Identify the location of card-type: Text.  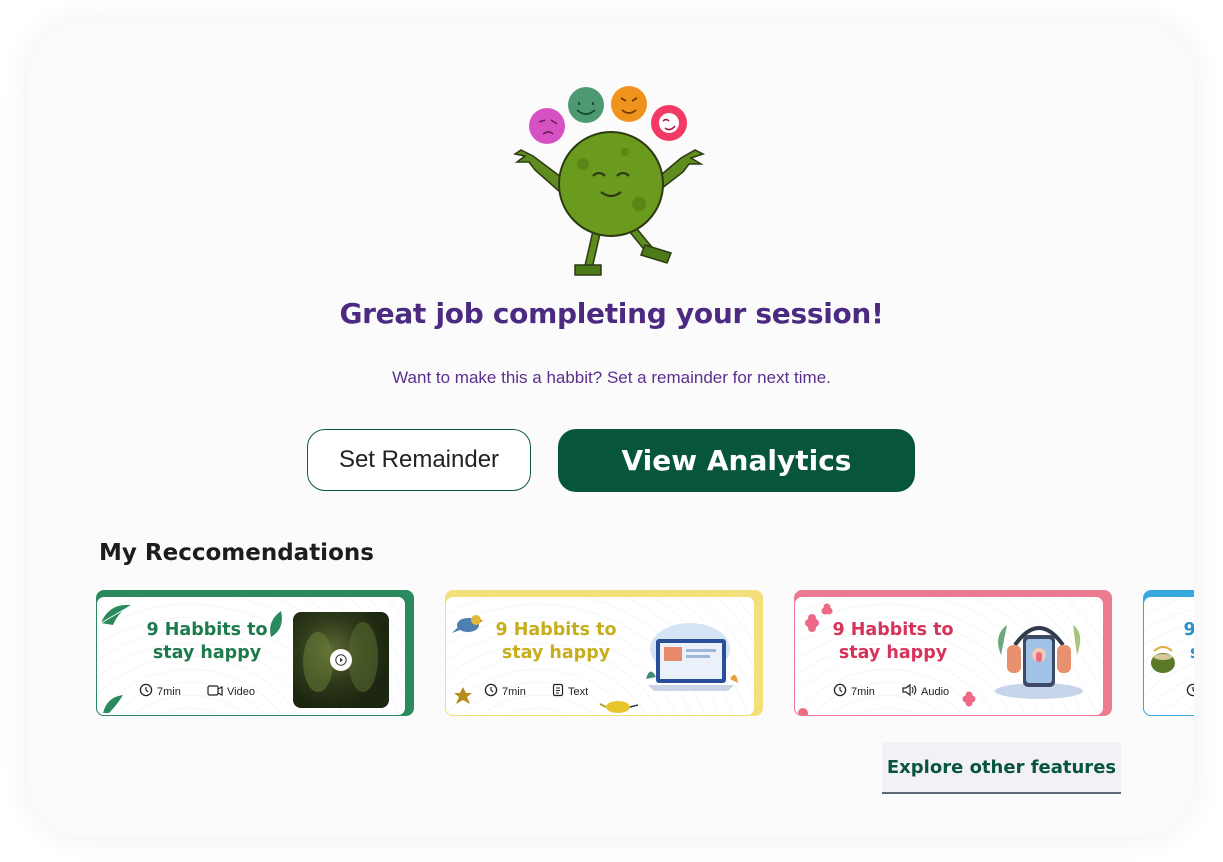
(570, 691).